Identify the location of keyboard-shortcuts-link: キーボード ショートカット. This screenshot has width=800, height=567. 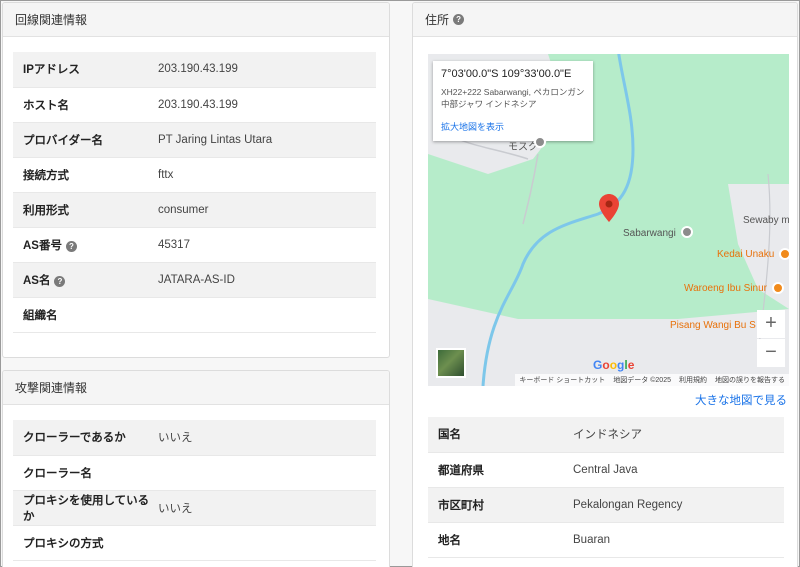
(562, 380).